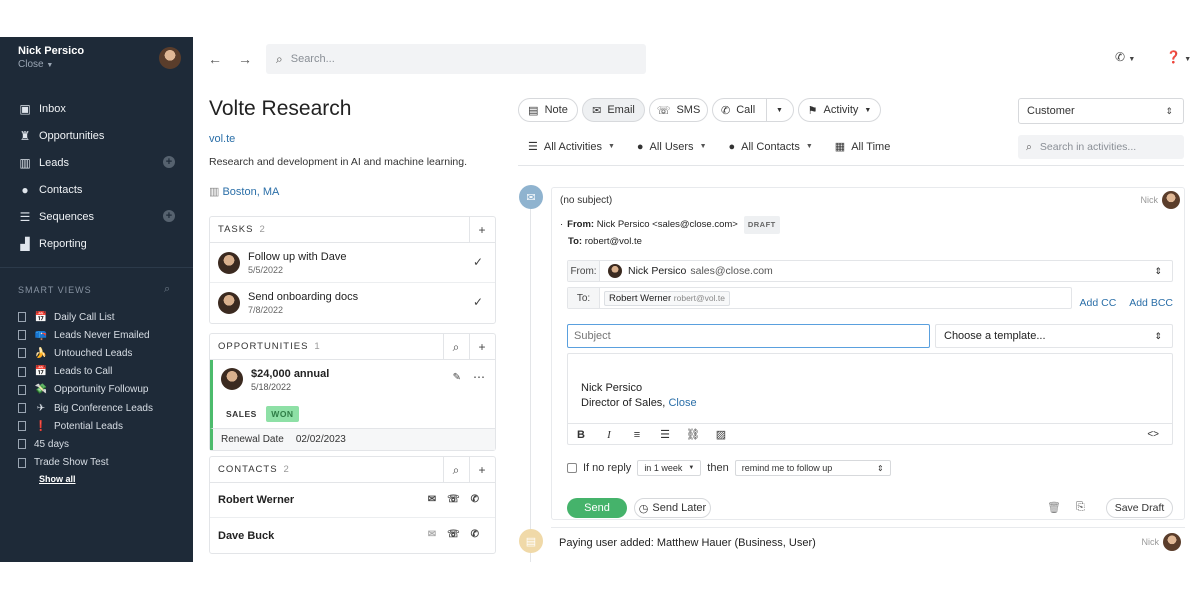 The image size is (1200, 600). Describe the element at coordinates (548, 110) in the screenshot. I see `note-button: ▤ Note` at that location.